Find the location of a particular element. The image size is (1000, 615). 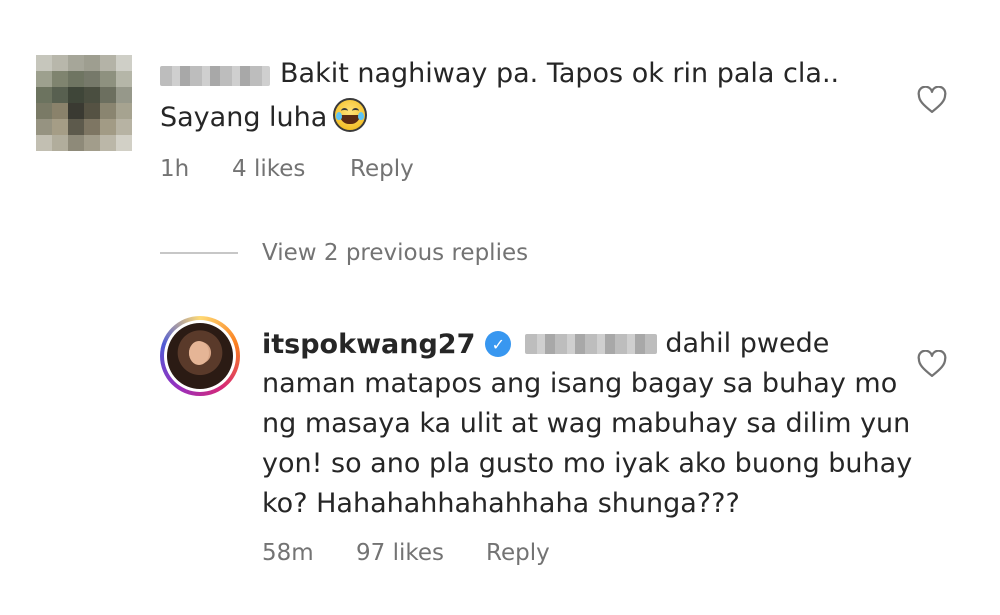

comment-timestamp: 1h is located at coordinates (175, 169).